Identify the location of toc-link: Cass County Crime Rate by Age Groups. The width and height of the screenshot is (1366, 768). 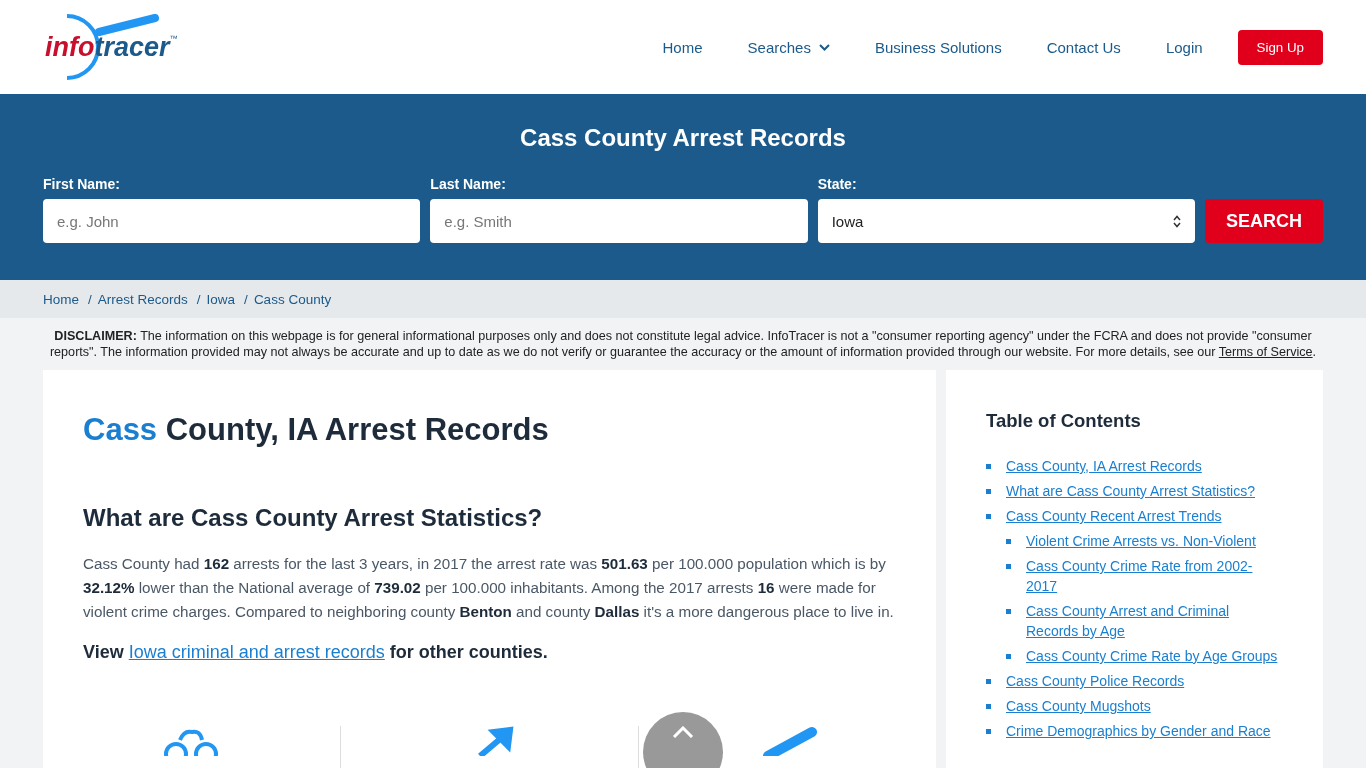
(1154, 656).